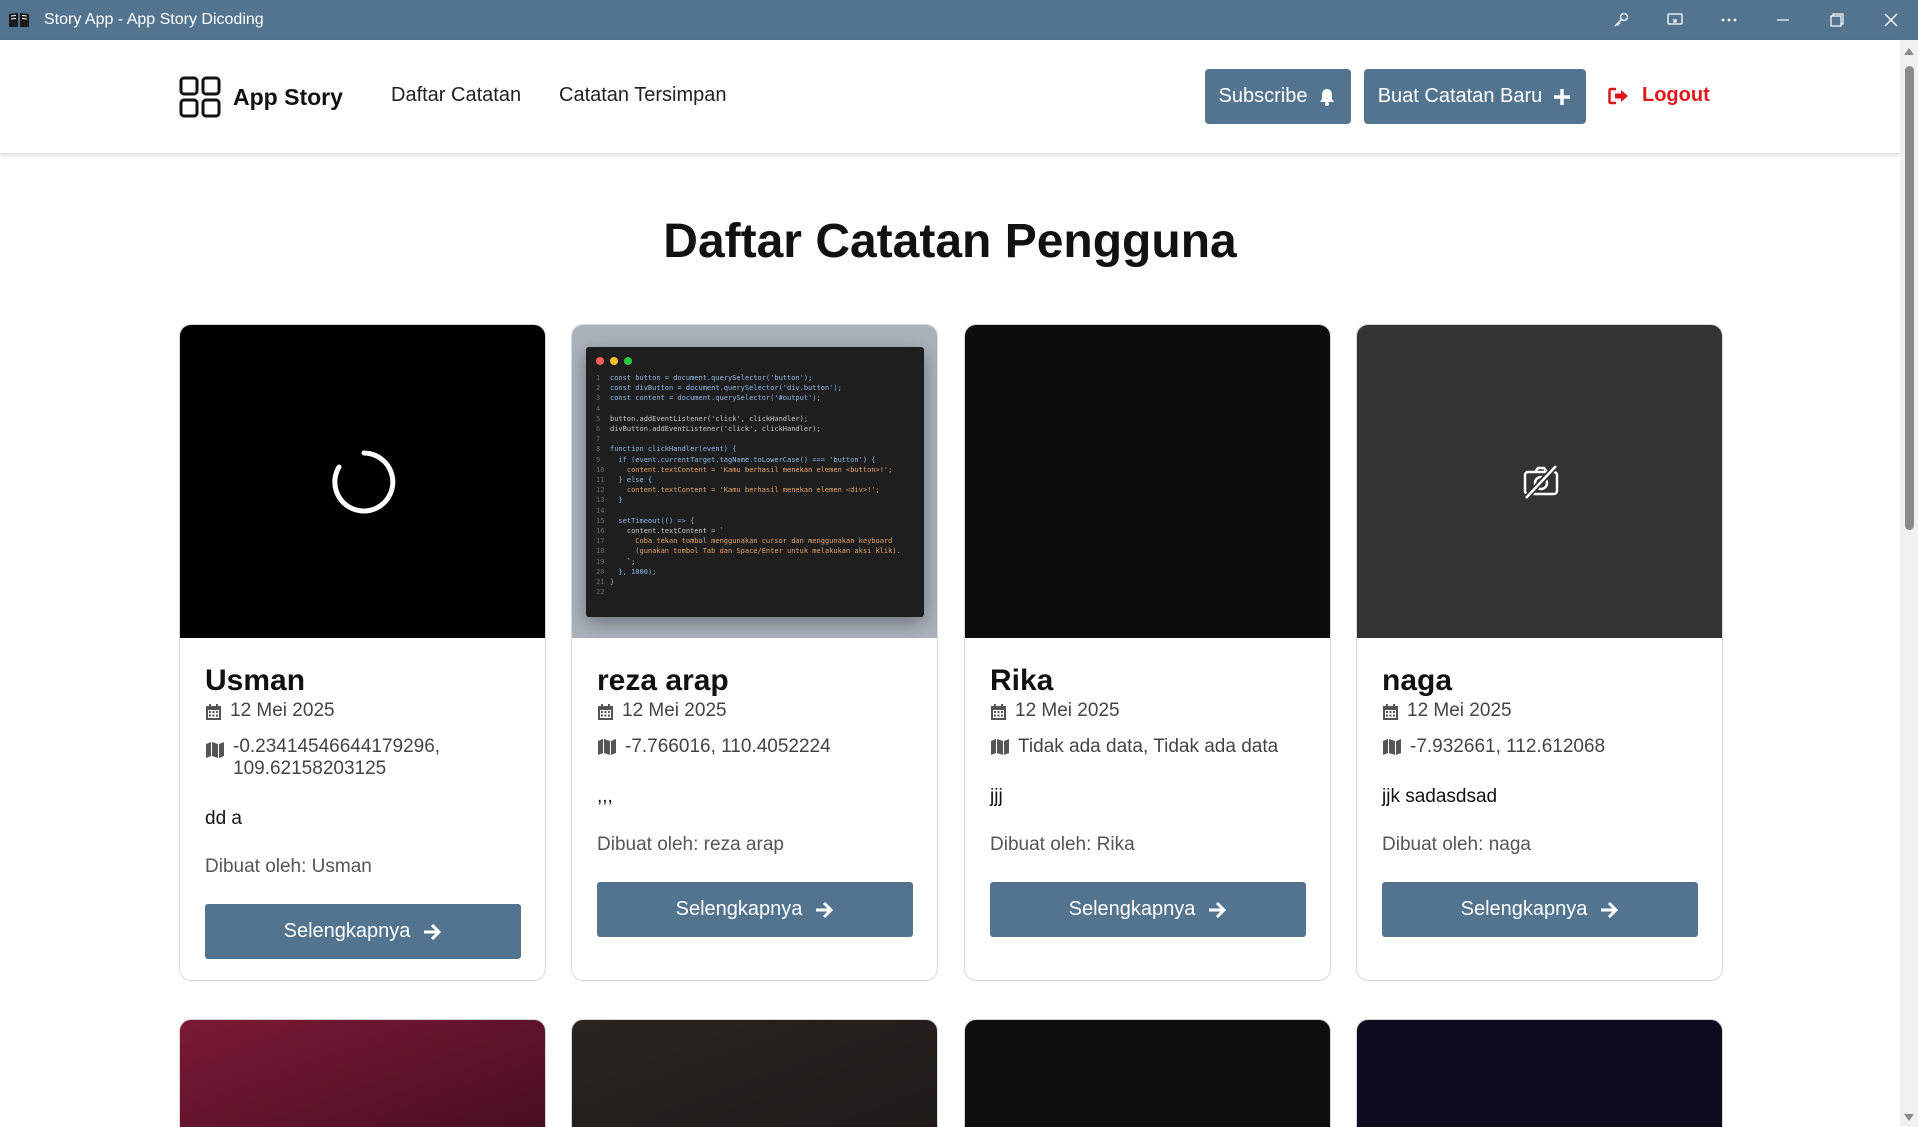 The height and width of the screenshot is (1127, 1918). I want to click on code-line: 22, so click(755, 592).